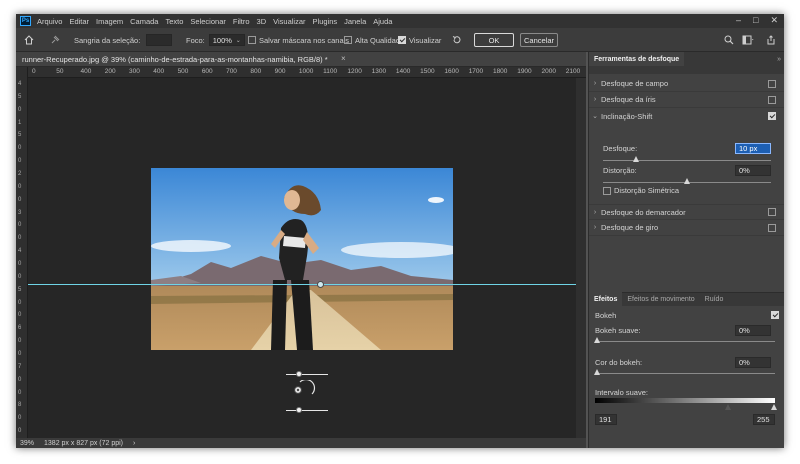 The width and height of the screenshot is (800, 464). I want to click on high-quality-option: Alta Qualidade, so click(374, 40).